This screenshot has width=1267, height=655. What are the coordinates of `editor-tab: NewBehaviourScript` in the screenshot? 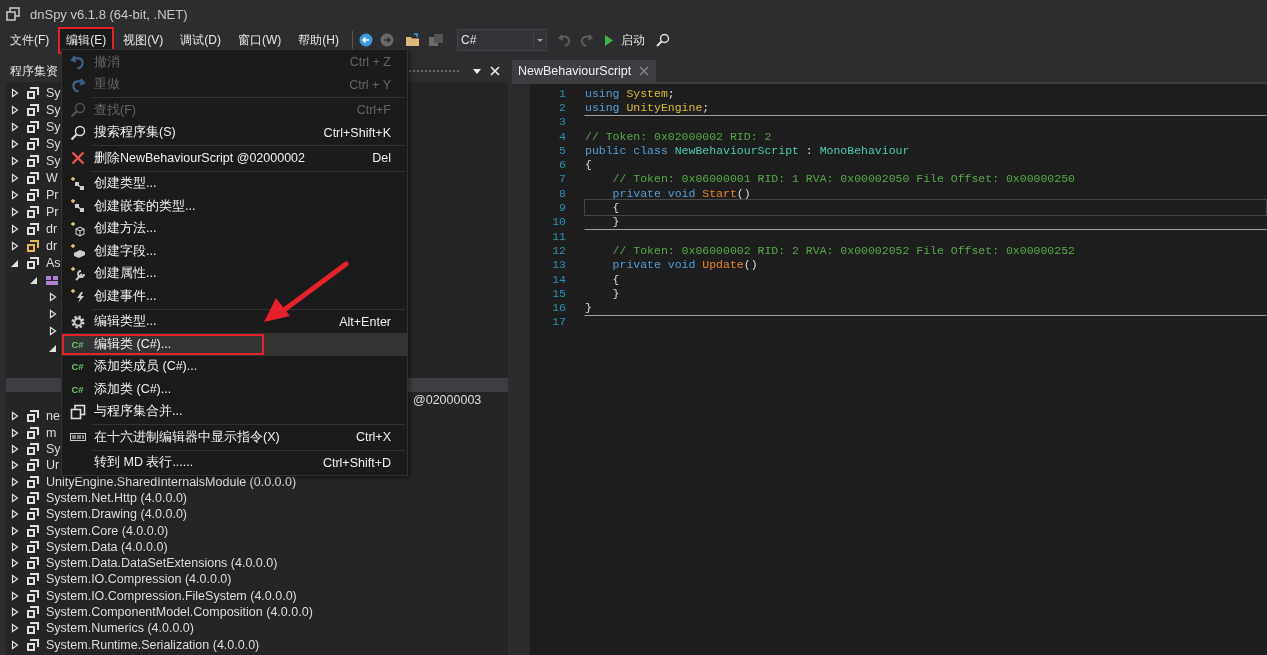 It's located at (584, 71).